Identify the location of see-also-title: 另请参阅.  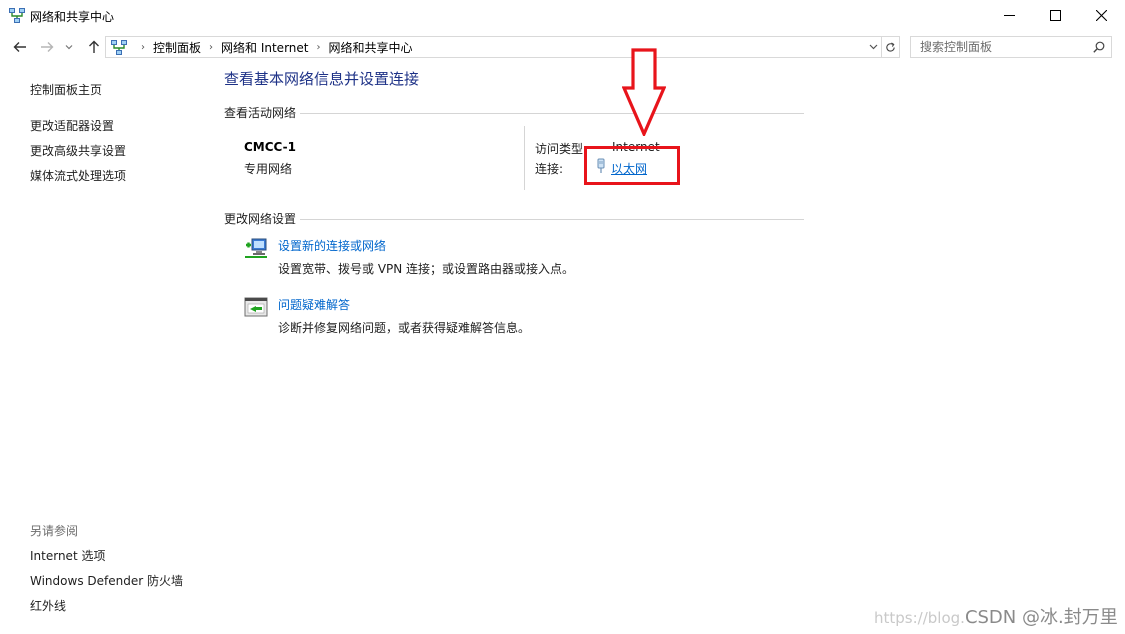
(54, 531).